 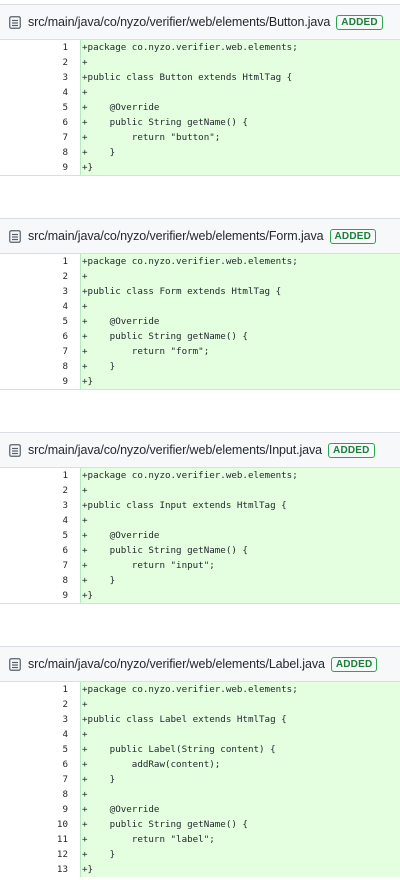 What do you see at coordinates (40, 839) in the screenshot?
I see `line-number: 11` at bounding box center [40, 839].